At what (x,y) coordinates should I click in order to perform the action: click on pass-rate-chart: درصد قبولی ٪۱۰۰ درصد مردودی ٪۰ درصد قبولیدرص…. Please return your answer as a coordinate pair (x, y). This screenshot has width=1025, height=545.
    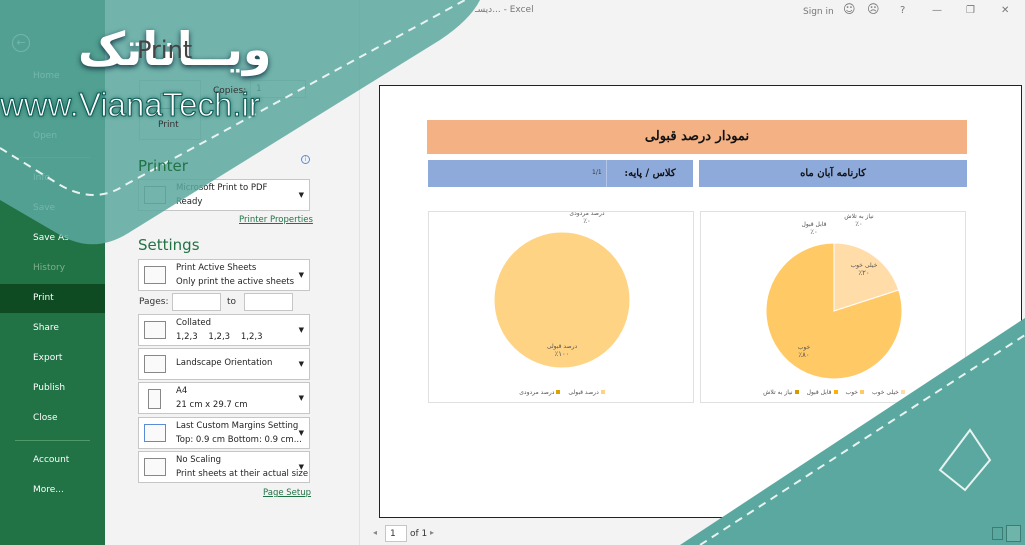
    Looking at the image, I should click on (561, 306).